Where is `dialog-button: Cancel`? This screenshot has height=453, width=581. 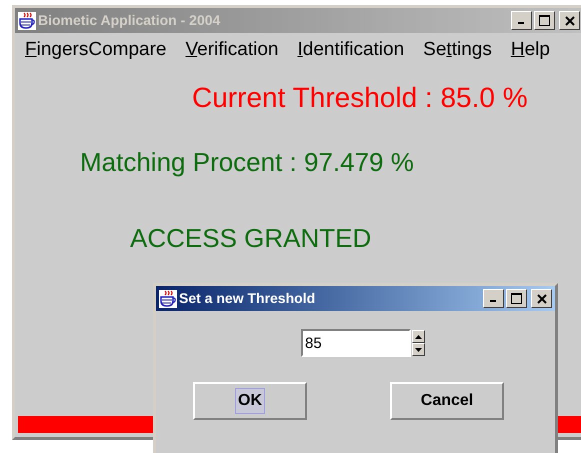 dialog-button: Cancel is located at coordinates (447, 401).